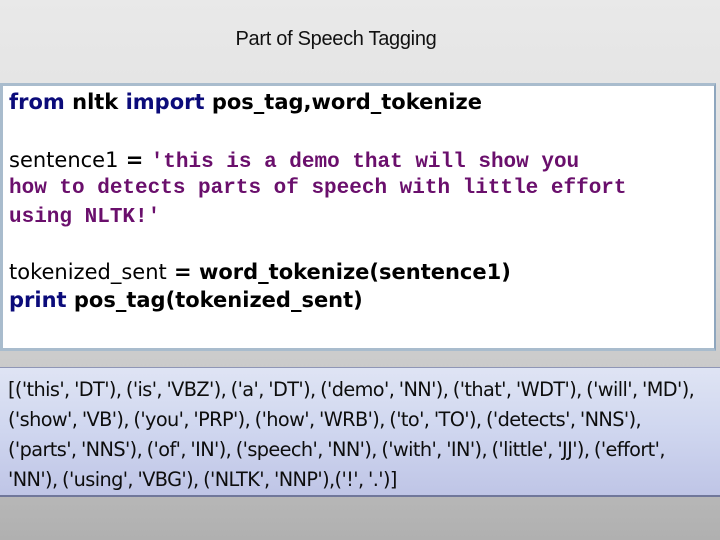 This screenshot has width=720, height=540. Describe the element at coordinates (95, 102) in the screenshot. I see `module-name: nltk` at that location.